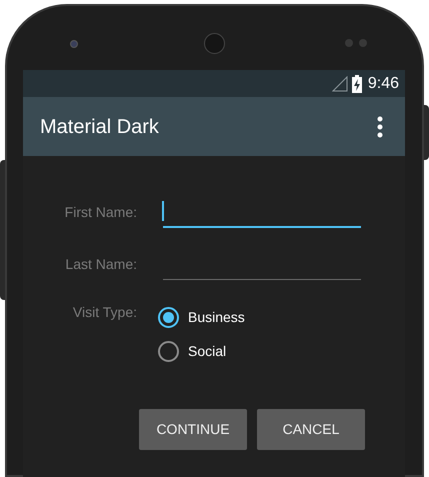  Describe the element at coordinates (383, 84) in the screenshot. I see `status-time: 9:46` at that location.